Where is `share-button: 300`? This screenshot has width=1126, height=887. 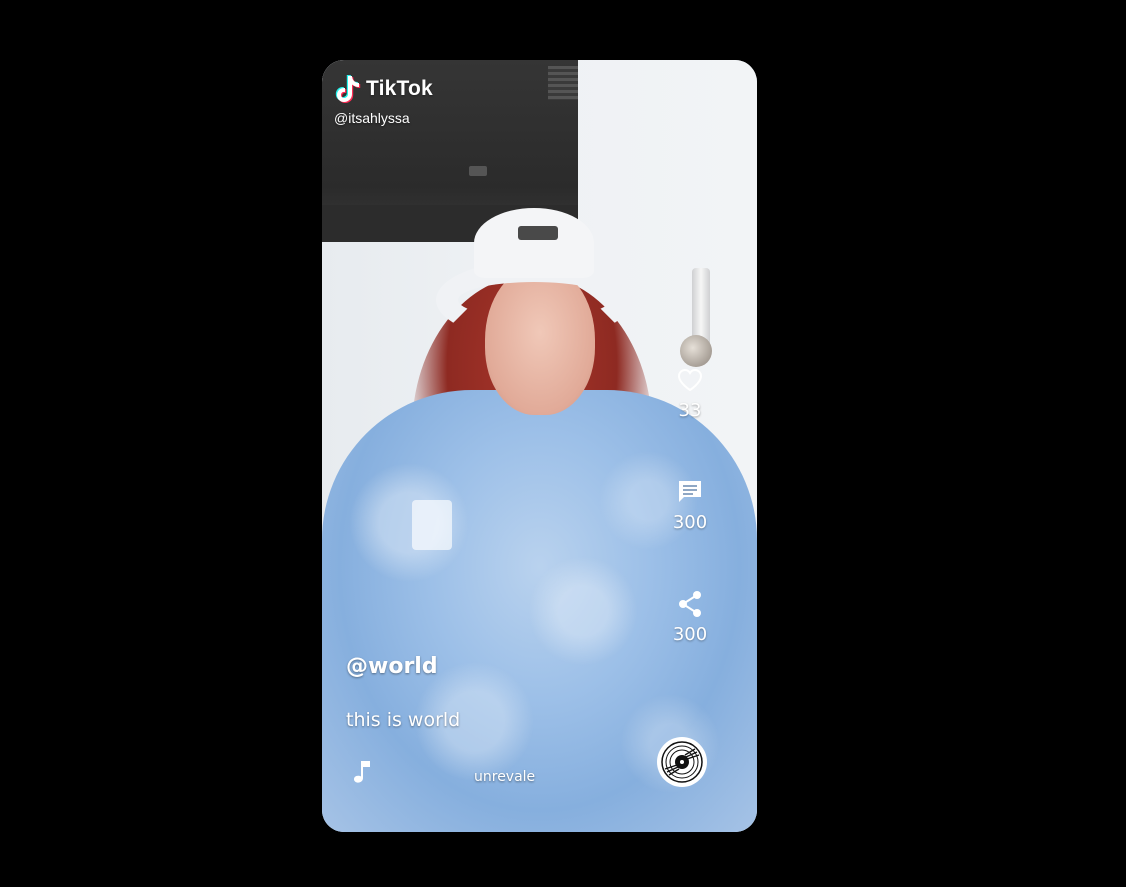
share-button: 300 is located at coordinates (690, 617).